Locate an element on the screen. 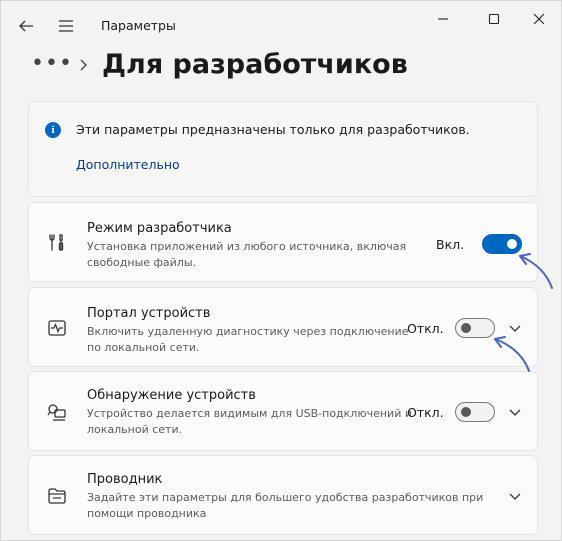 The height and width of the screenshot is (541, 562). page-title: Для разработчиков is located at coordinates (255, 64).